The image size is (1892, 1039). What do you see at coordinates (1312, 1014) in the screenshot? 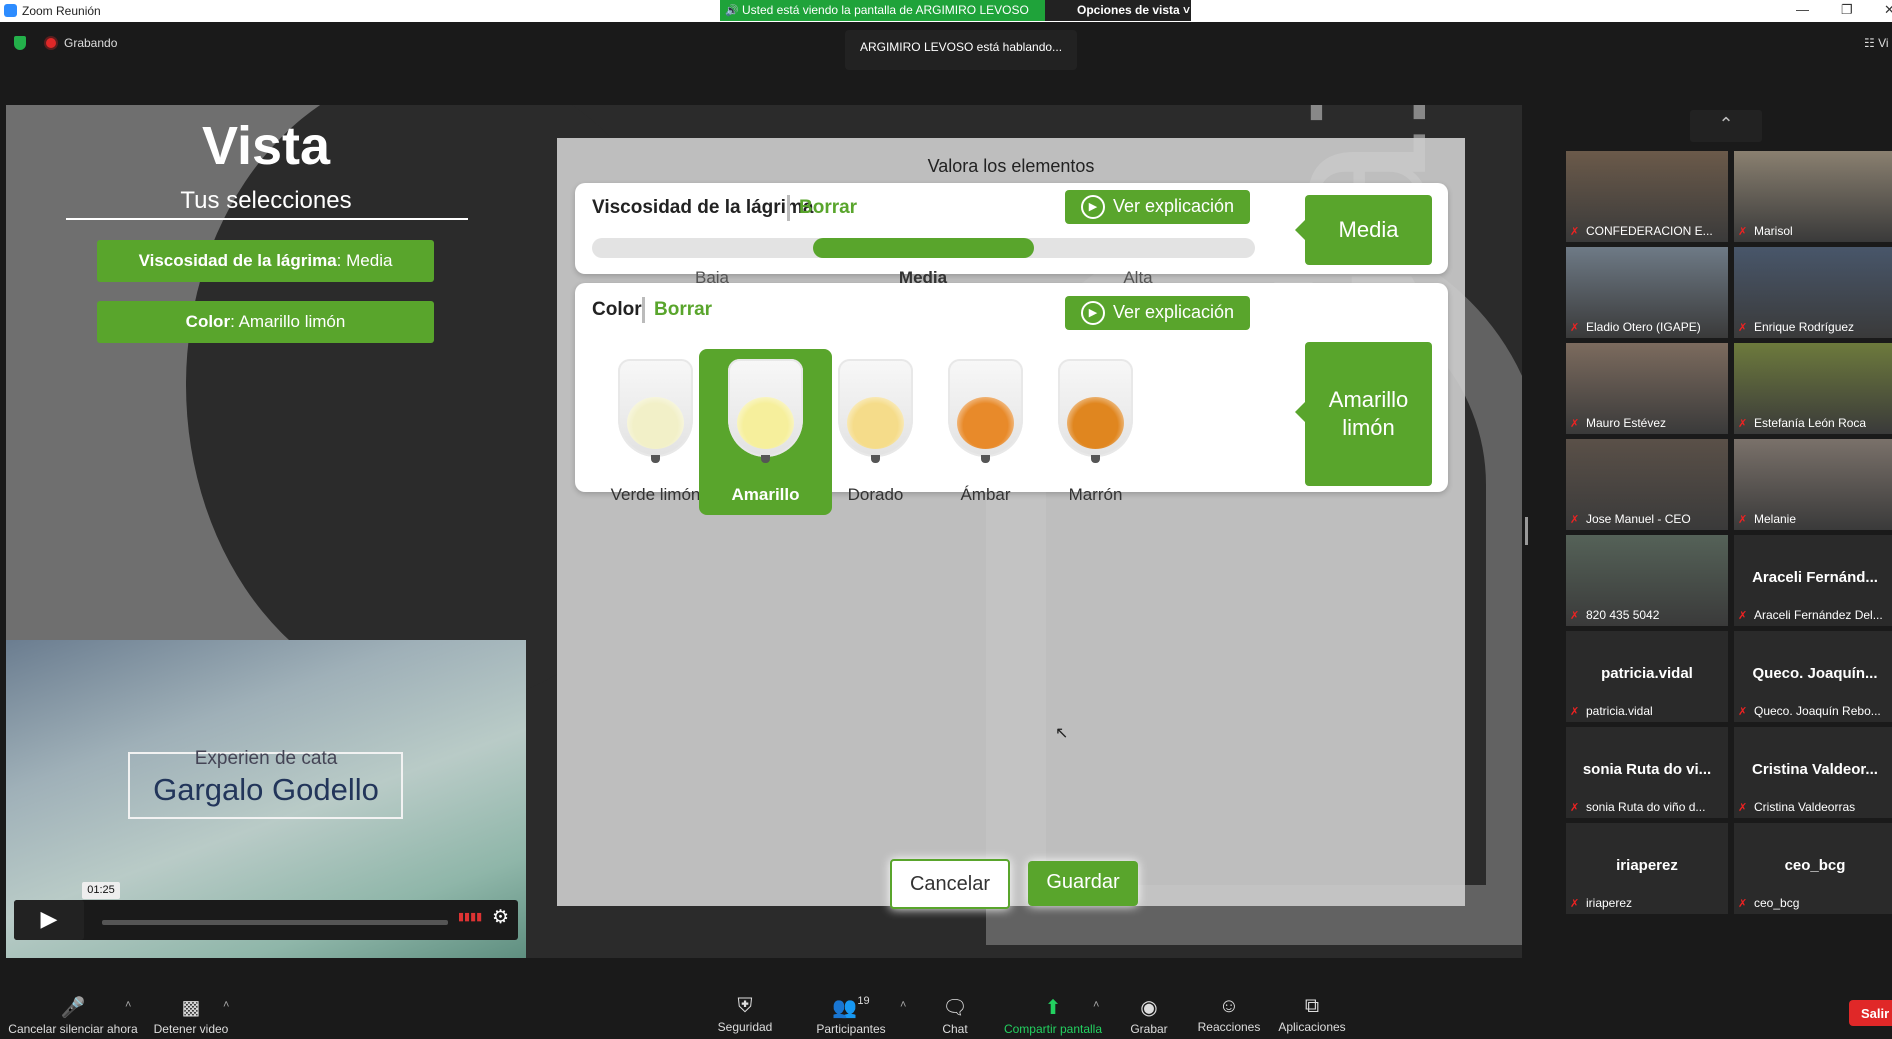
I see `apps-button: ⧉ Aplicaciones` at bounding box center [1312, 1014].